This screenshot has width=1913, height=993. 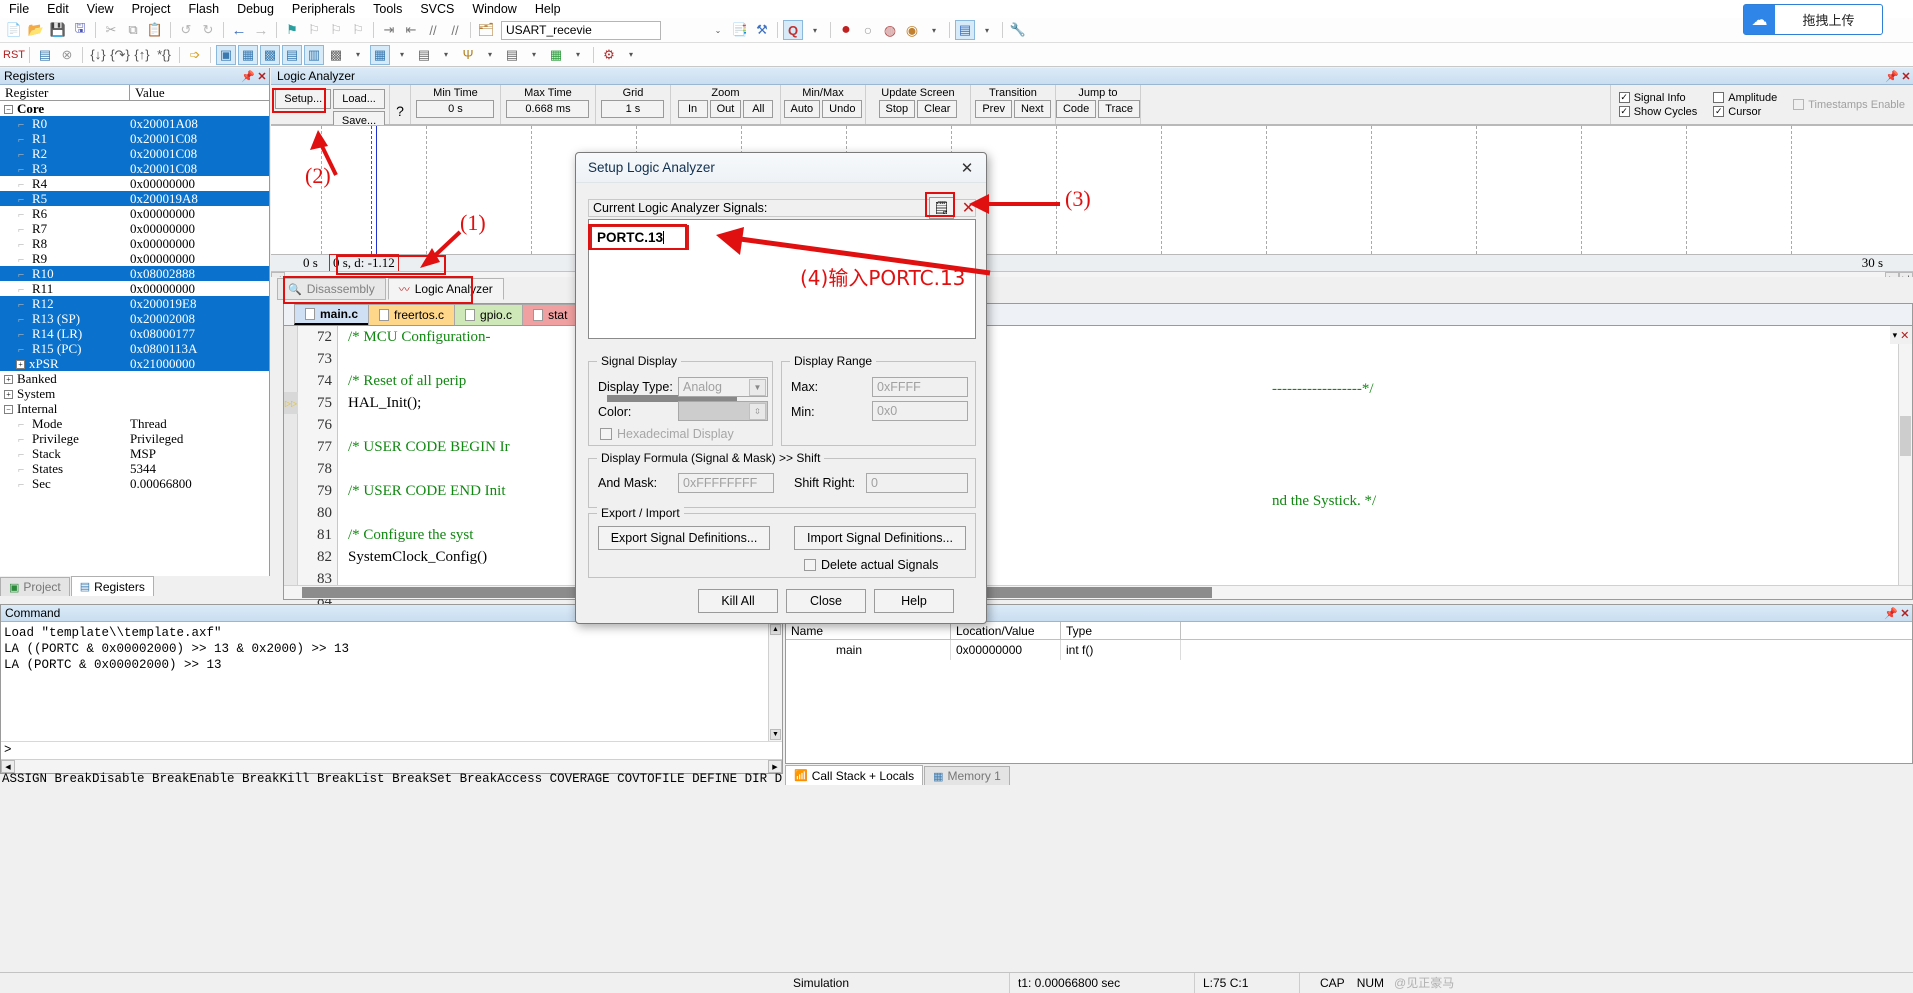 I want to click on la-button-prev: Prev, so click(x=993, y=109).